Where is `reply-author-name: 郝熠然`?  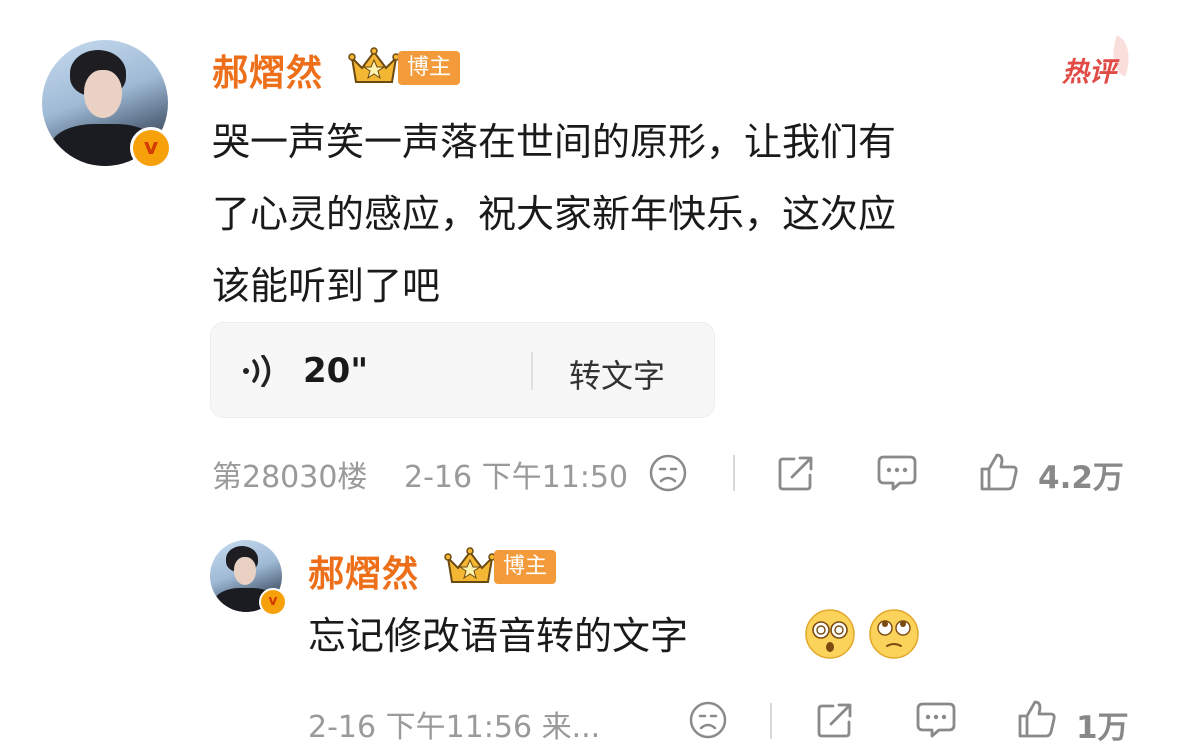
reply-author-name: 郝熠然 is located at coordinates (363, 571).